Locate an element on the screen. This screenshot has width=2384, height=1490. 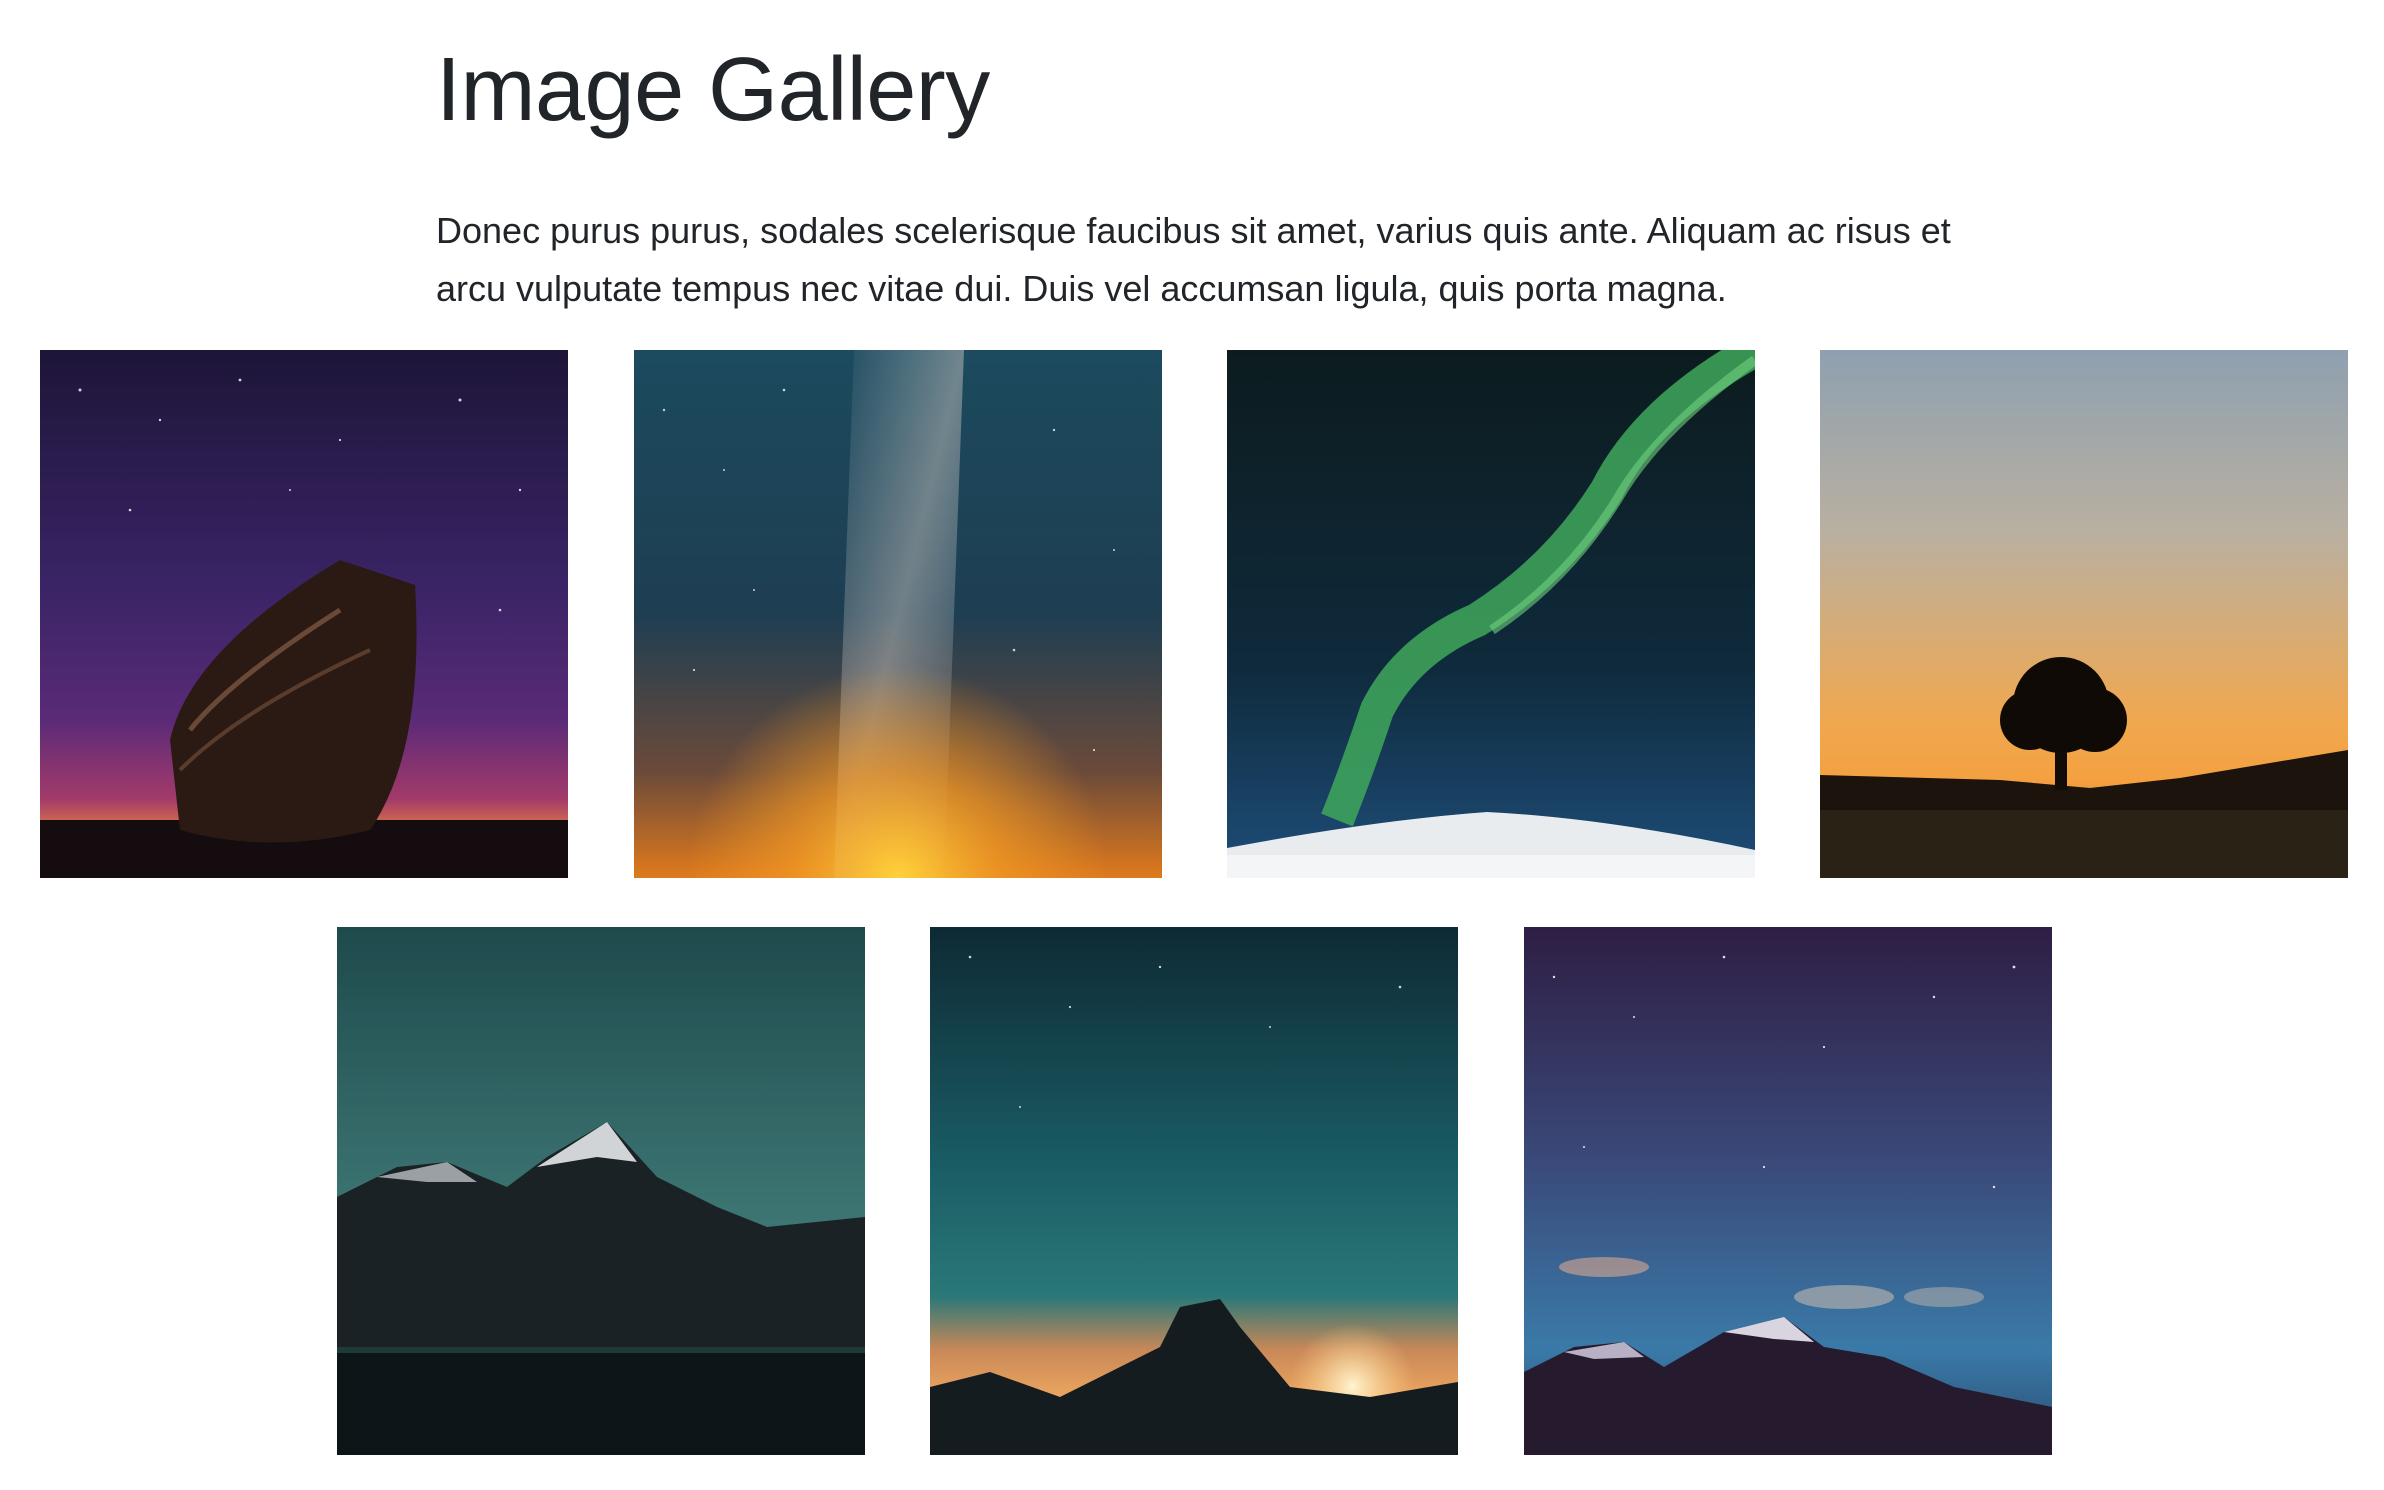
boat-night-photo is located at coordinates (304, 614).